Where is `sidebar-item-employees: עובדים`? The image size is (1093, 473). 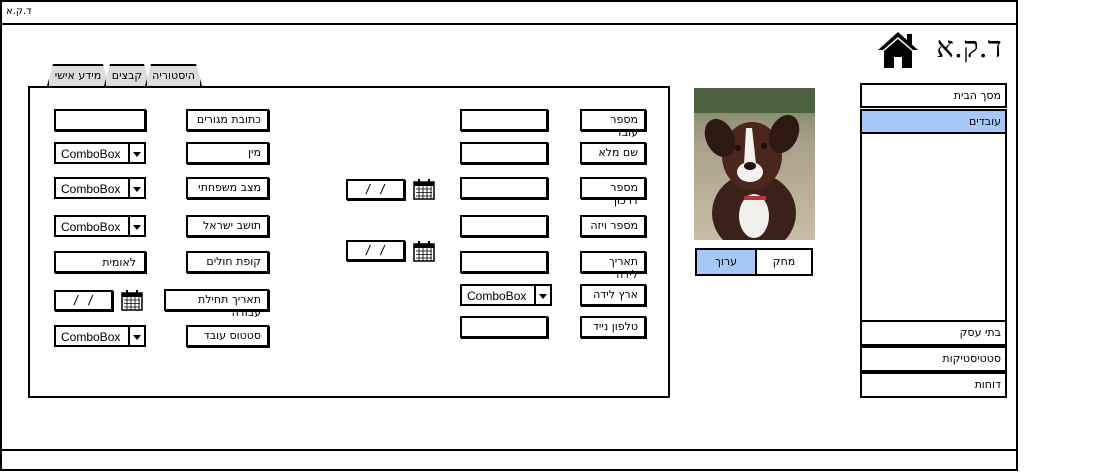 sidebar-item-employees: עובדים is located at coordinates (933, 121).